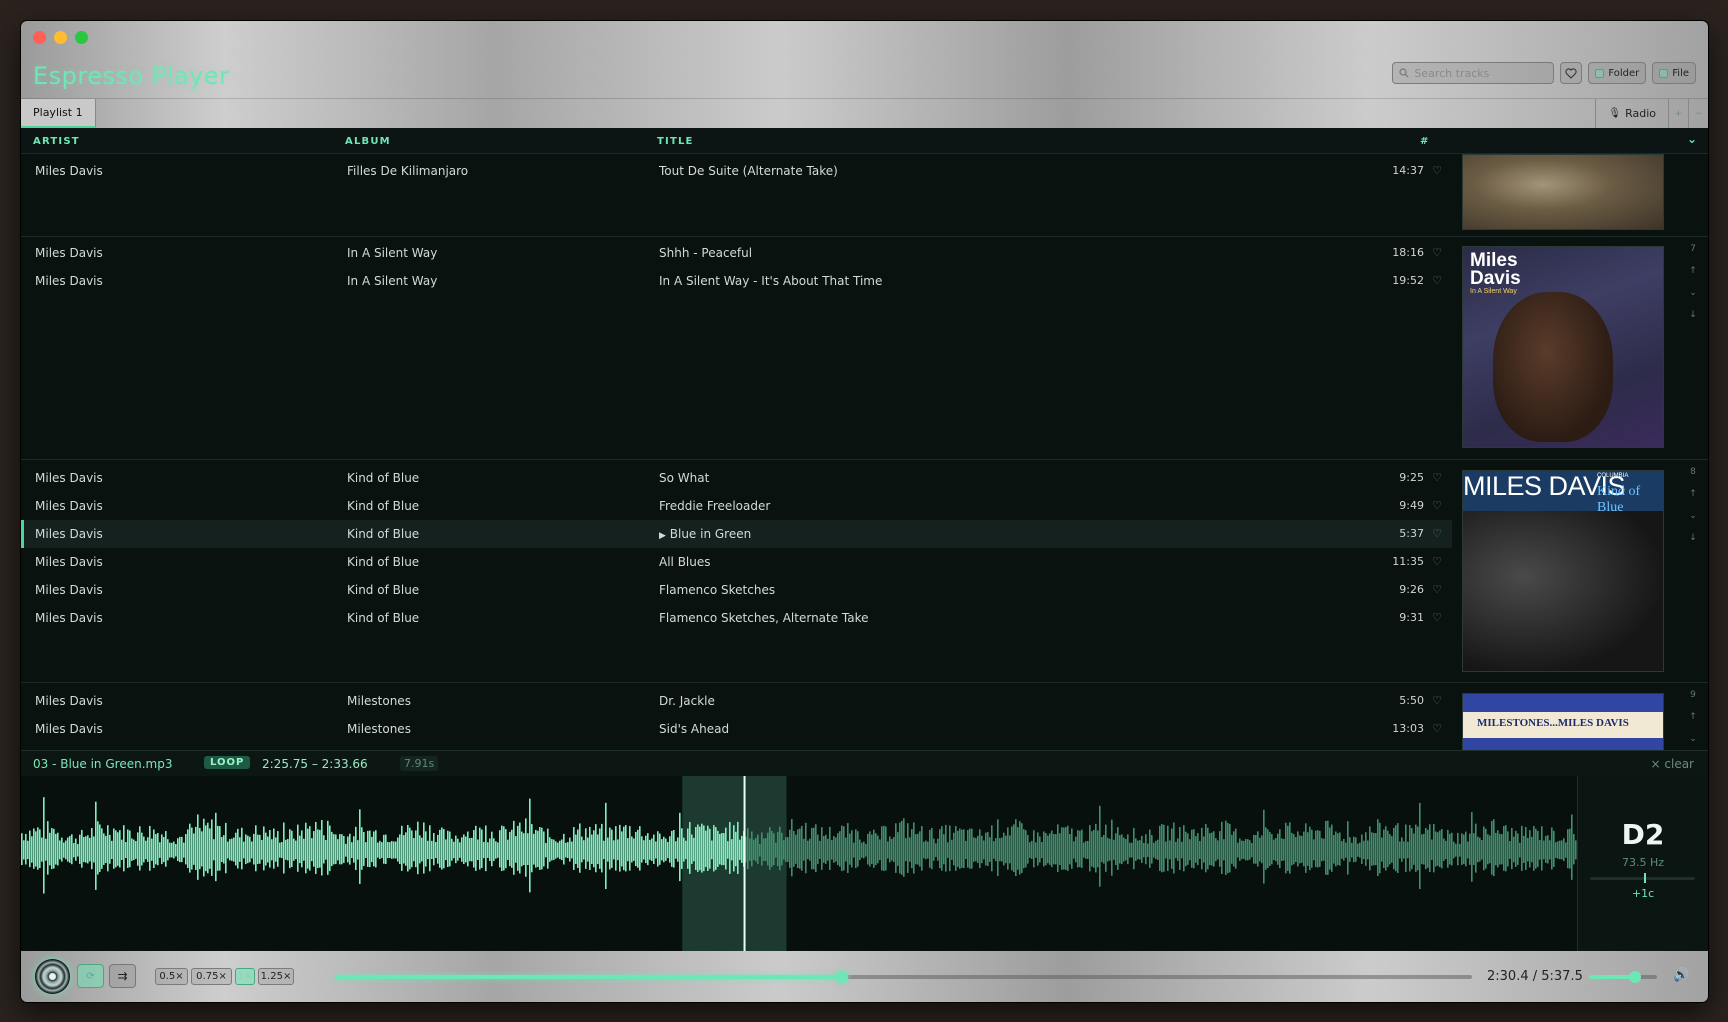  Describe the element at coordinates (903, 977) in the screenshot. I see `seek-bar` at that location.